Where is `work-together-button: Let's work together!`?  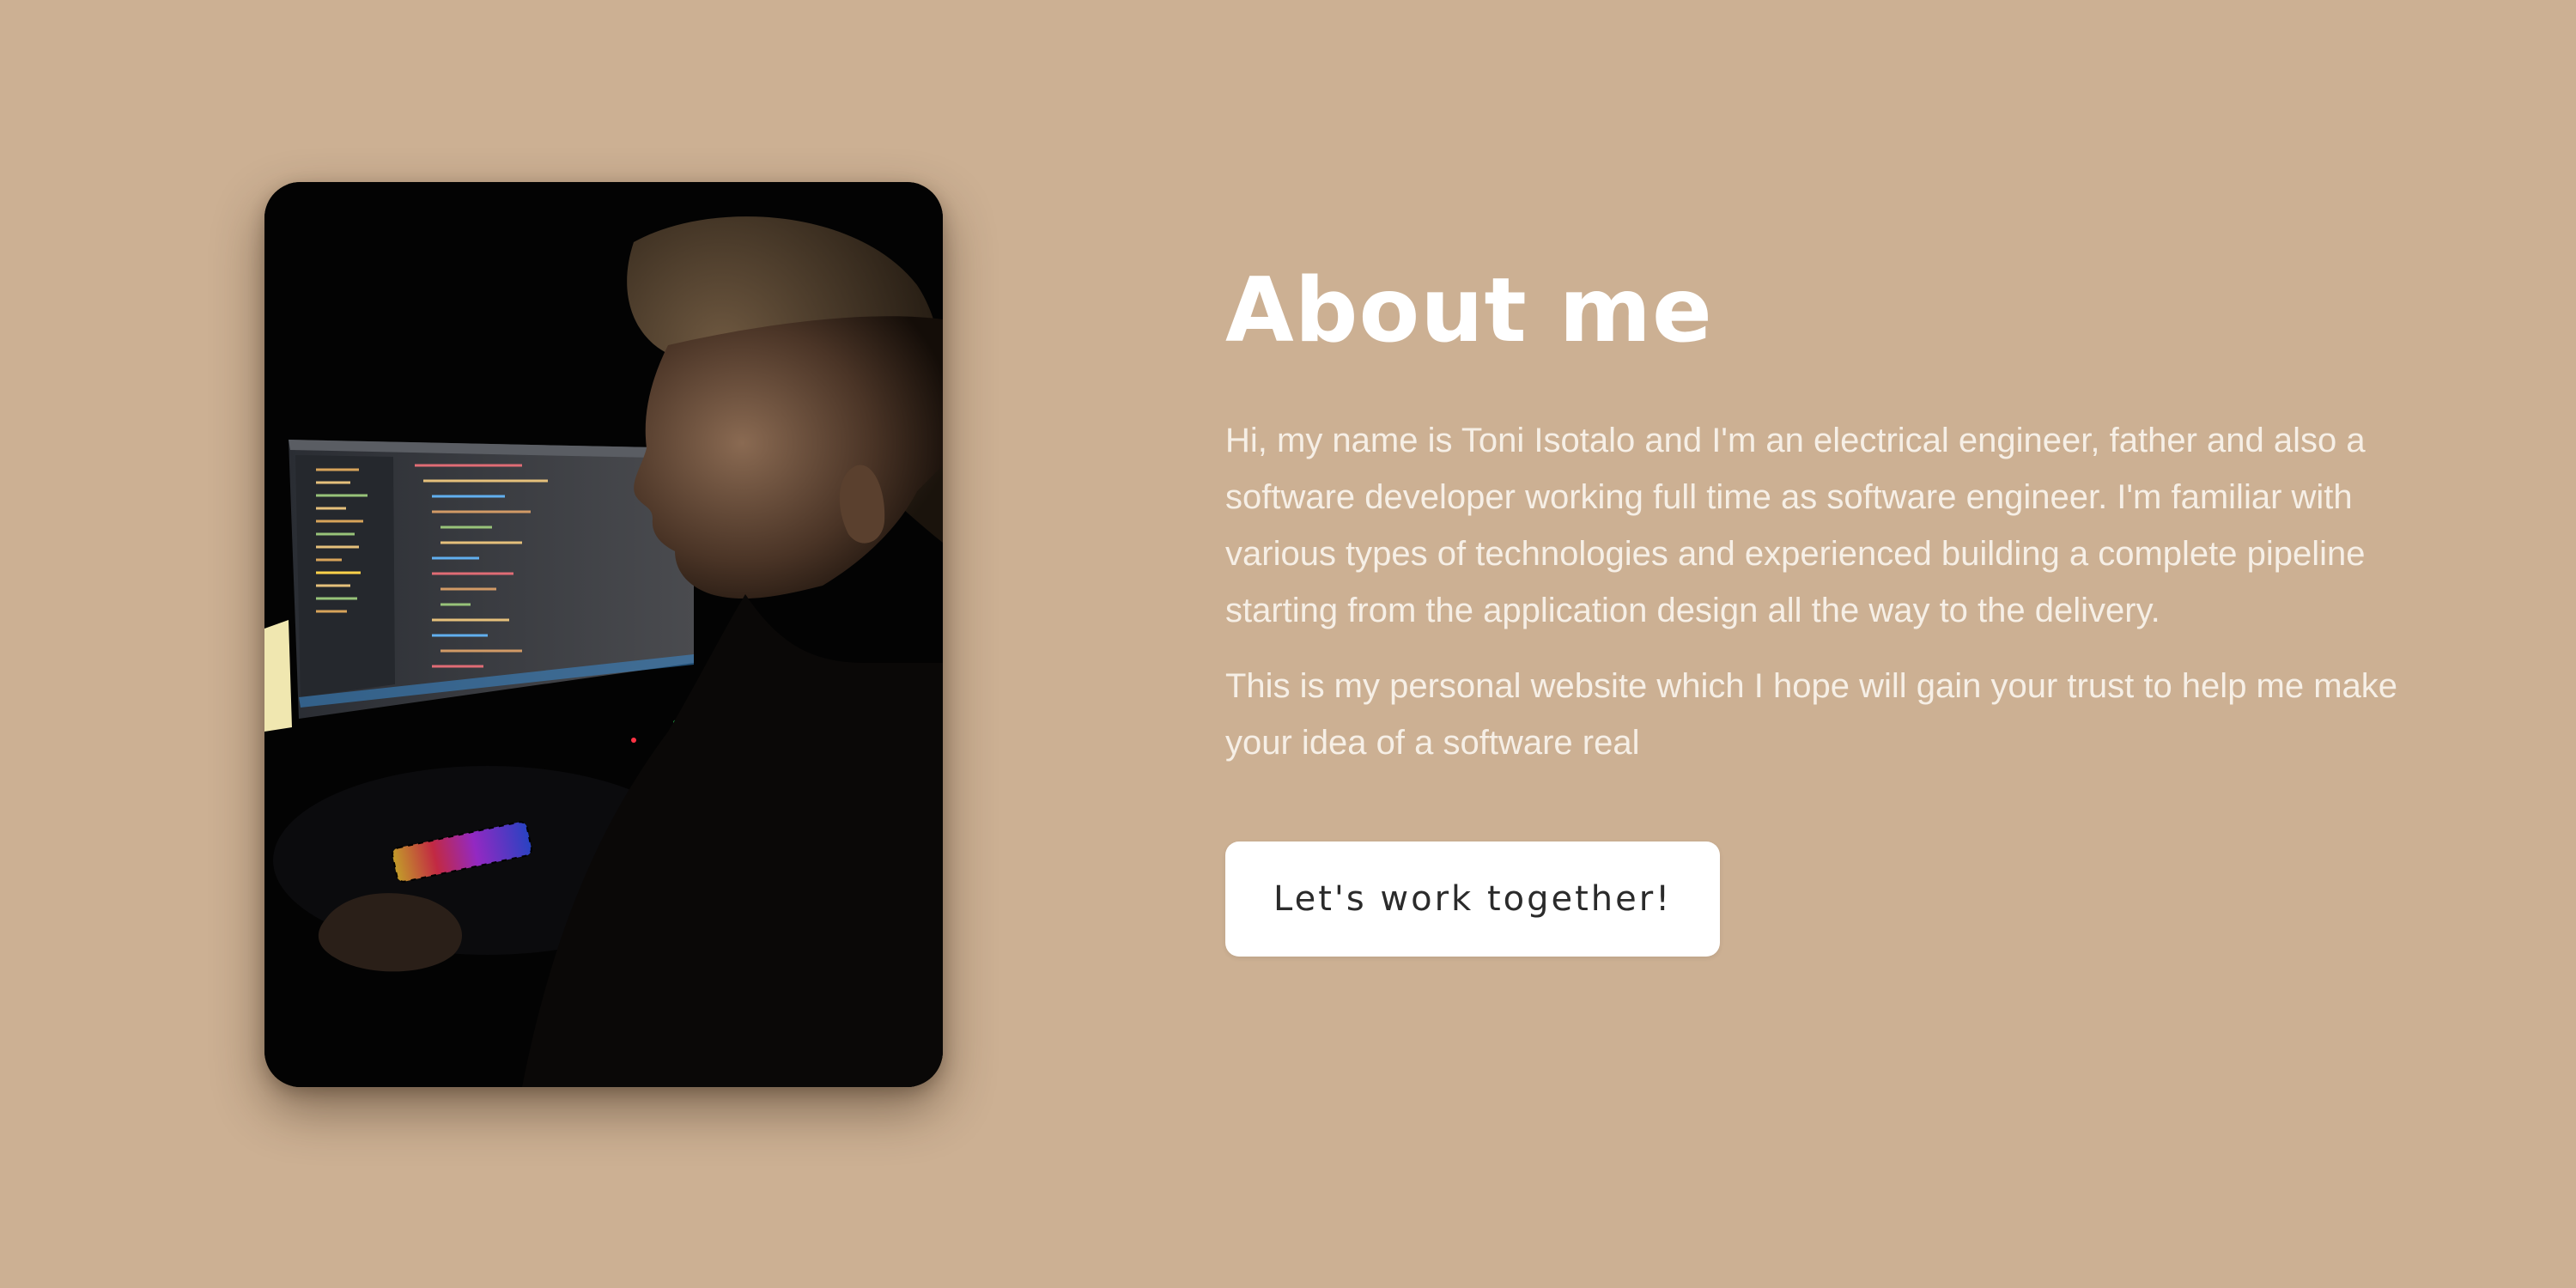 work-together-button: Let's work together! is located at coordinates (1473, 899).